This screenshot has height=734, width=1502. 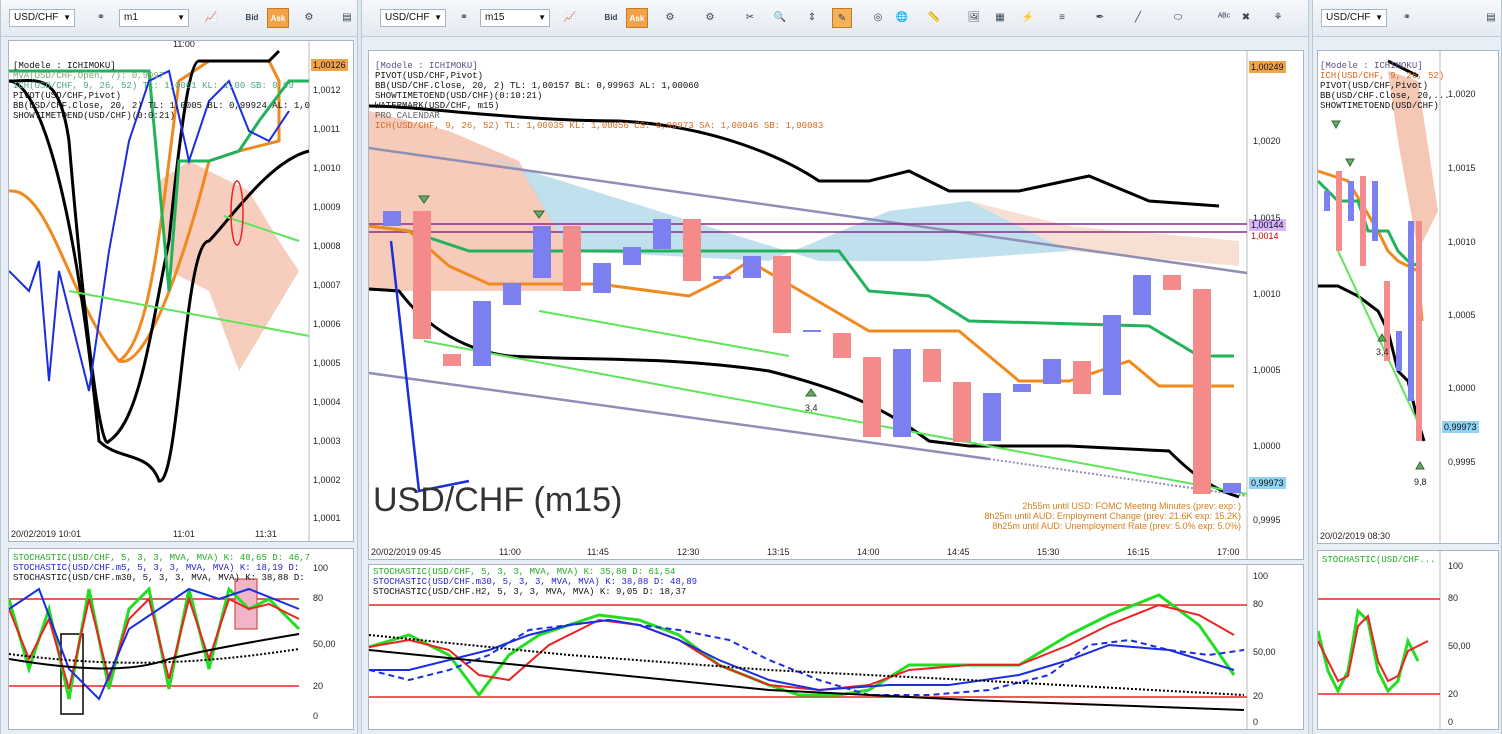 I want to click on zoom-icon: 🔍, so click(x=780, y=18).